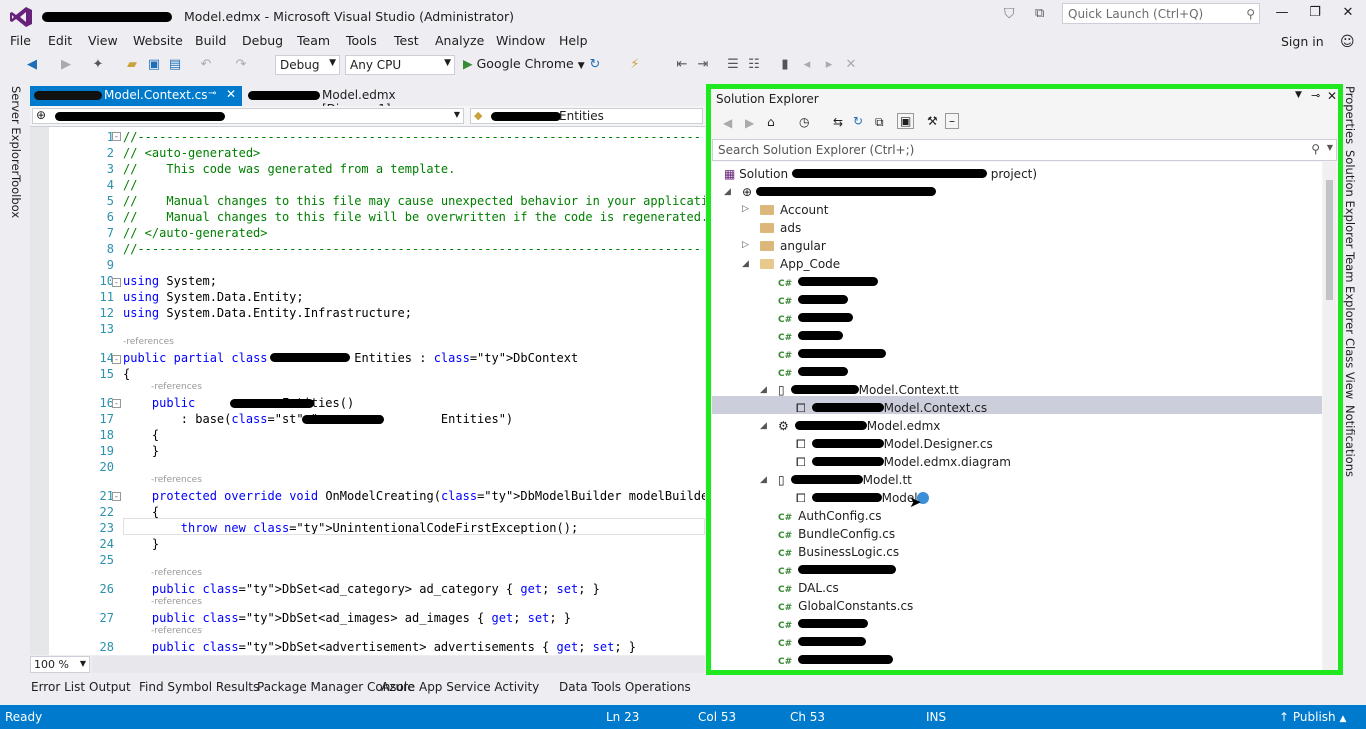 Image resolution: width=1366 pixels, height=729 pixels. I want to click on tab-error-list: Error List, so click(58, 687).